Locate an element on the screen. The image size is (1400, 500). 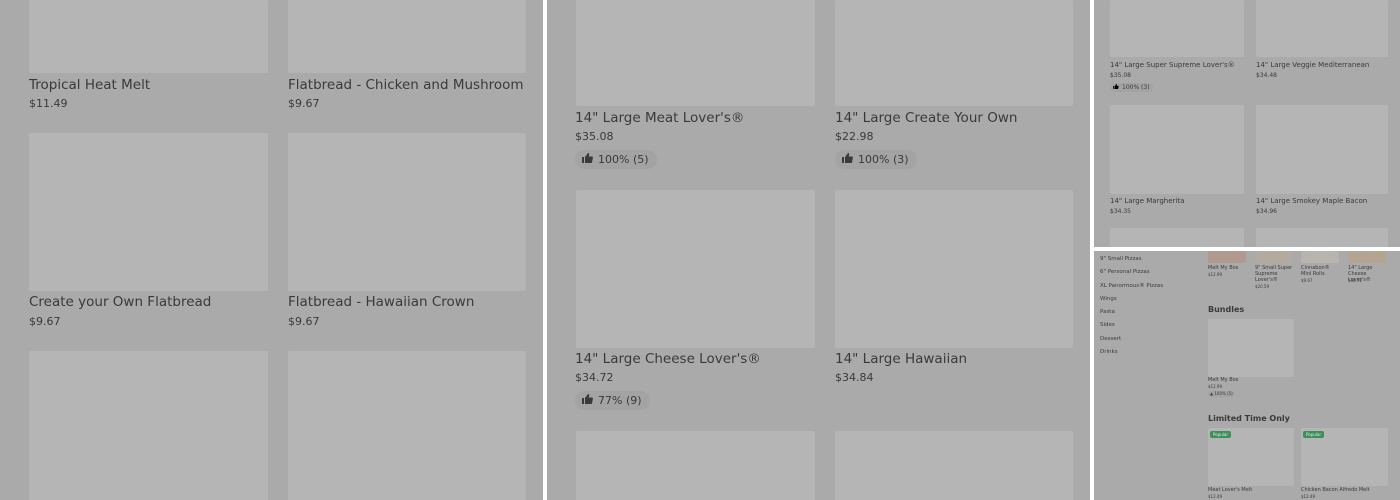
nav-item-small-pizzas: 9" Small Pizzas is located at coordinates (1121, 259).